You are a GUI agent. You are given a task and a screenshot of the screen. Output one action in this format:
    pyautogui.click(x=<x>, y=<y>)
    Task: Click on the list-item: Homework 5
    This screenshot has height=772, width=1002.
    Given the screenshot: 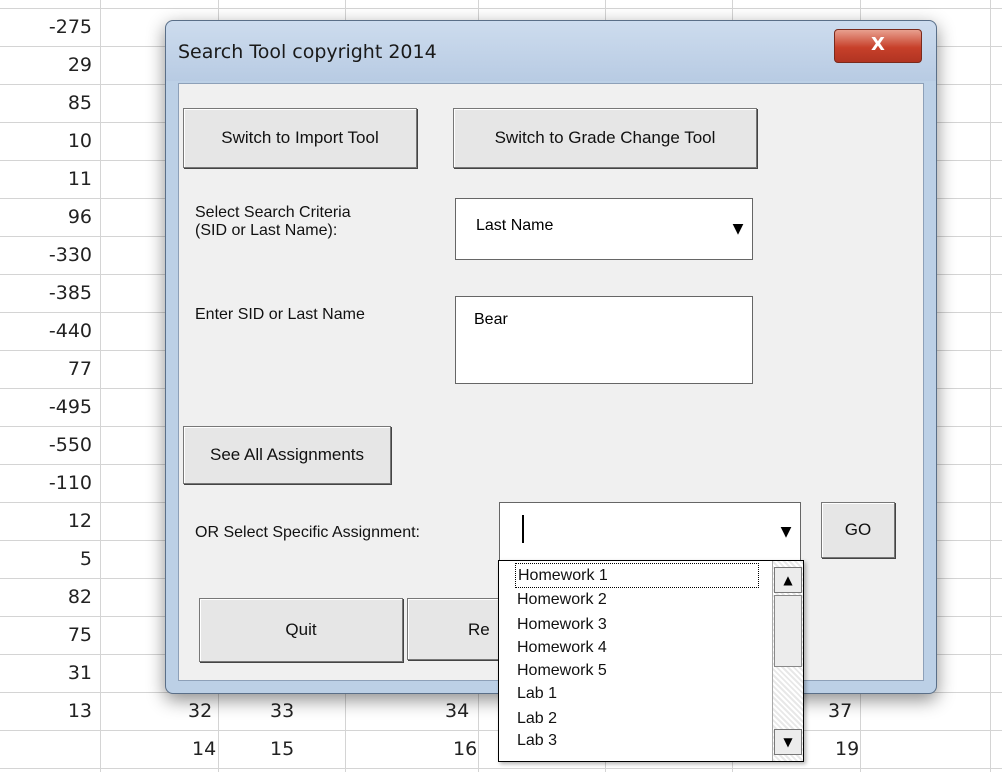 What is the action you would take?
    pyautogui.click(x=562, y=670)
    